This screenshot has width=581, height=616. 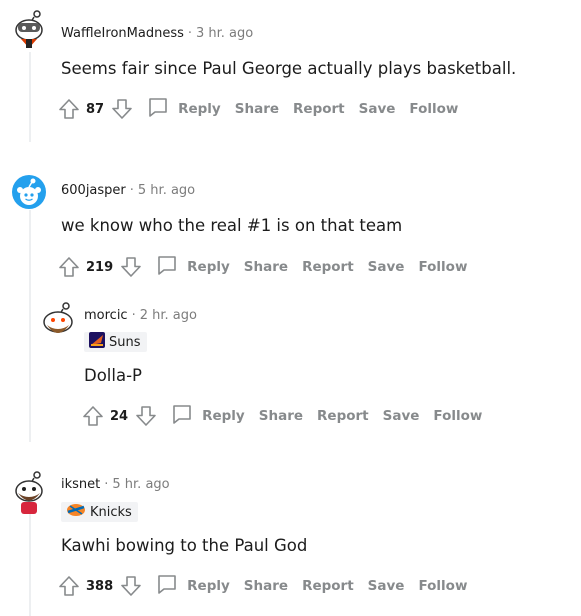 I want to click on comment-actions: 24 Reply Share Report Save Follow, so click(x=281, y=416).